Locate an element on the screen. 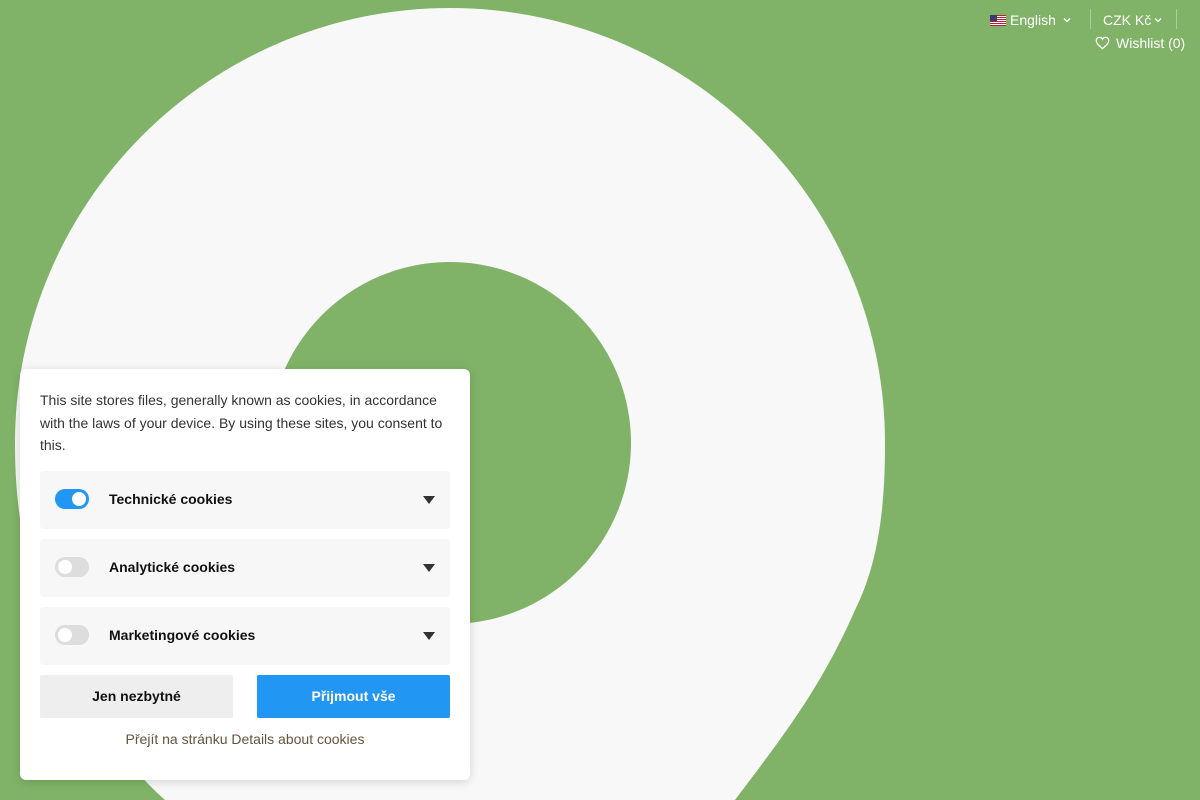  marketing-cookies-toggle is located at coordinates (72, 635).